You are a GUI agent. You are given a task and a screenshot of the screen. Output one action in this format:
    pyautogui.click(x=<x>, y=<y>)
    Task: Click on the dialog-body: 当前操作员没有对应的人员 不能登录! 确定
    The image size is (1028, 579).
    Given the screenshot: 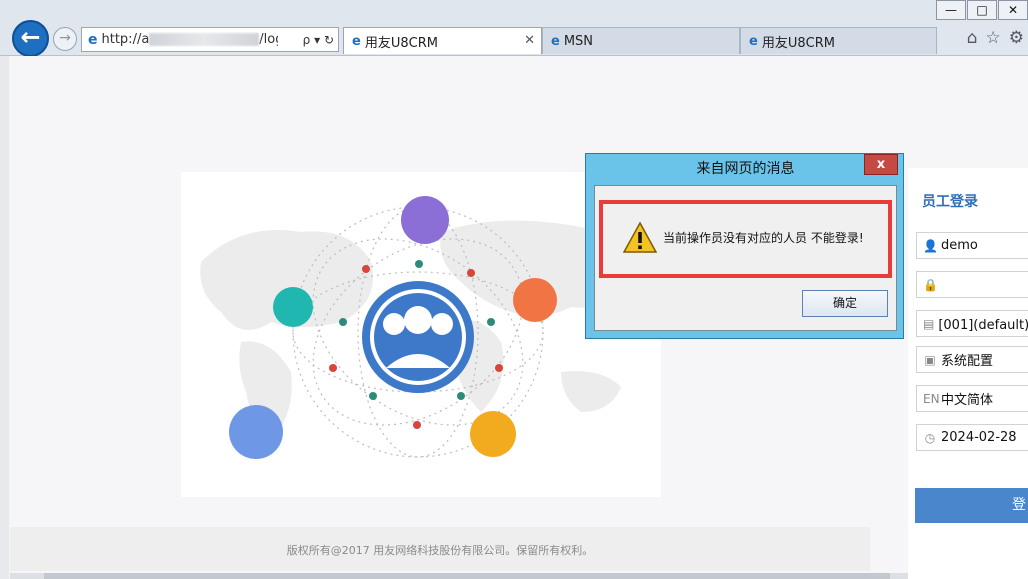 What is the action you would take?
    pyautogui.click(x=745, y=258)
    